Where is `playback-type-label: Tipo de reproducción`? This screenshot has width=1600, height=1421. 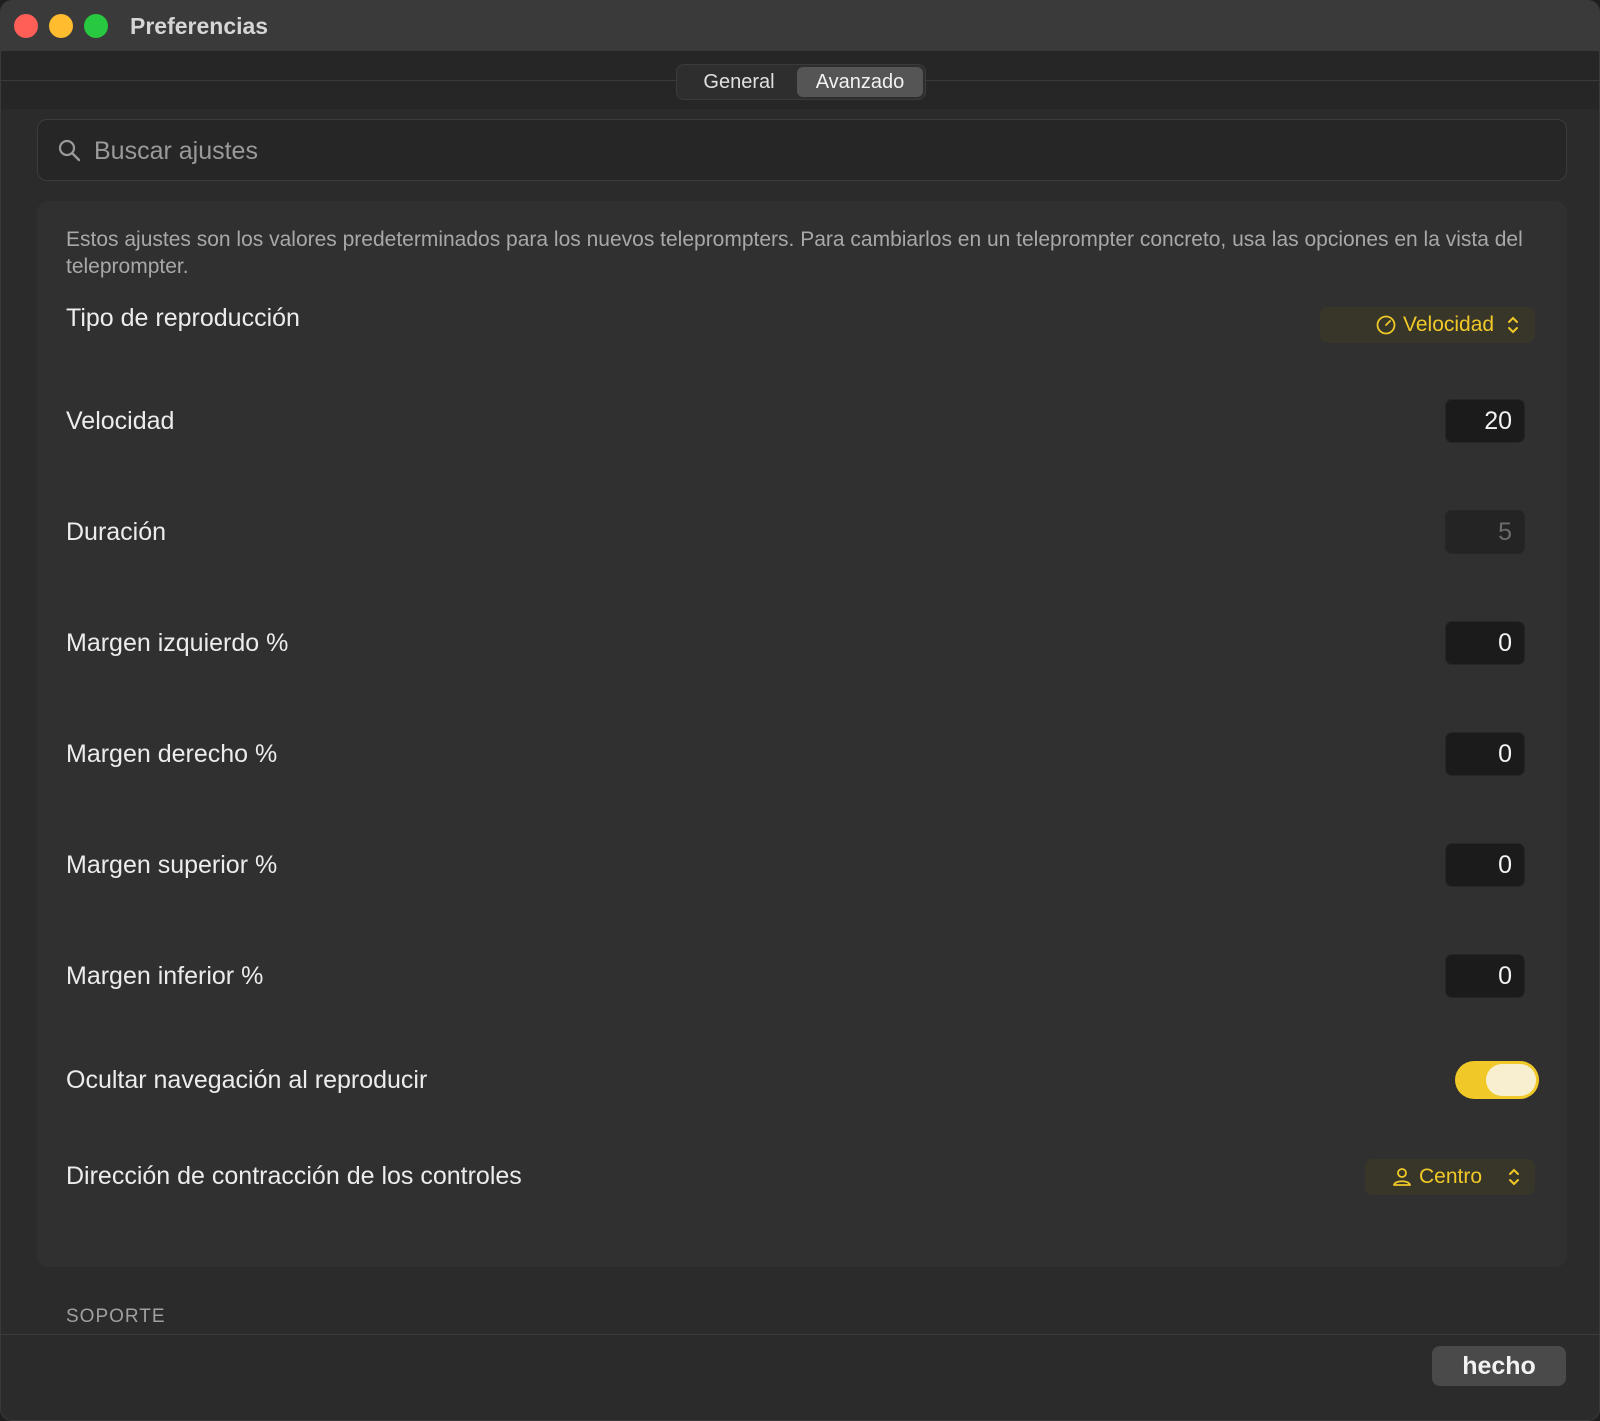 playback-type-label: Tipo de reproducción is located at coordinates (183, 318).